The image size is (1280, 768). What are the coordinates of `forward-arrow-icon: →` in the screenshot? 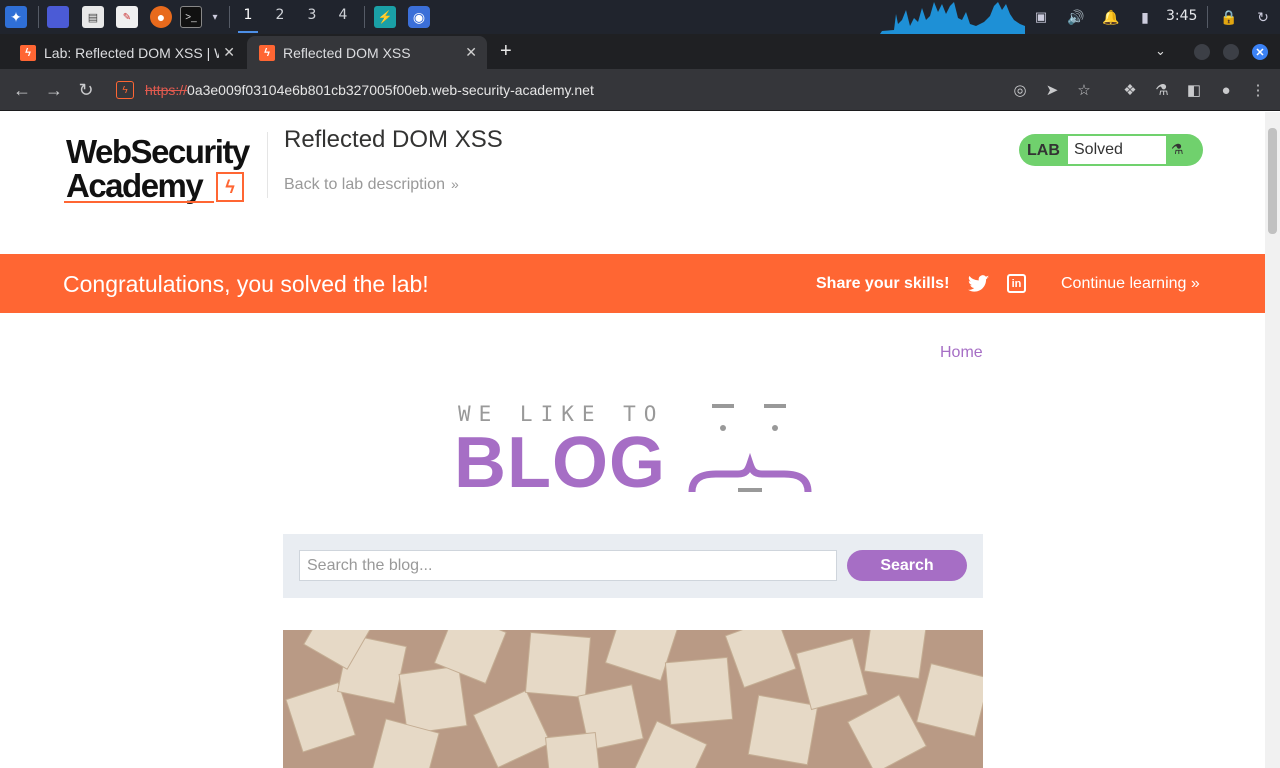 It's located at (54, 90).